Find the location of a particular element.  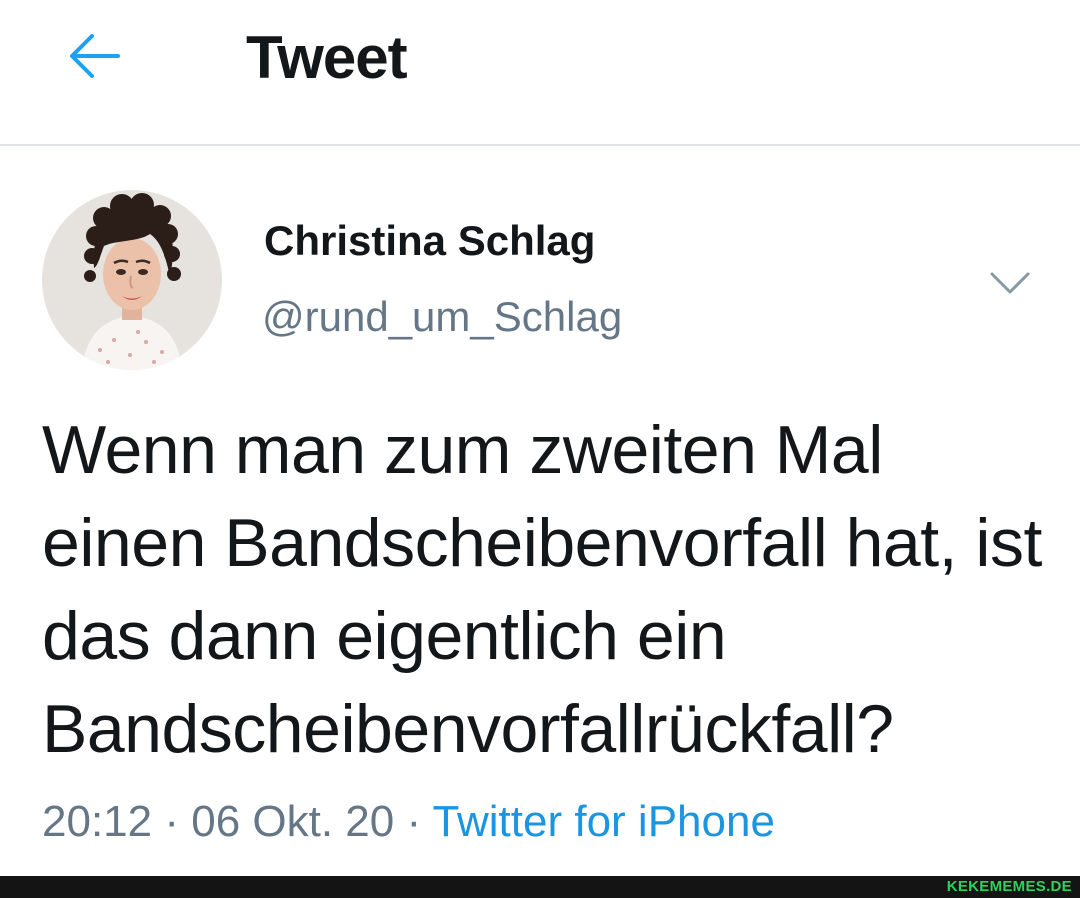

page-title: Tweet is located at coordinates (327, 57).